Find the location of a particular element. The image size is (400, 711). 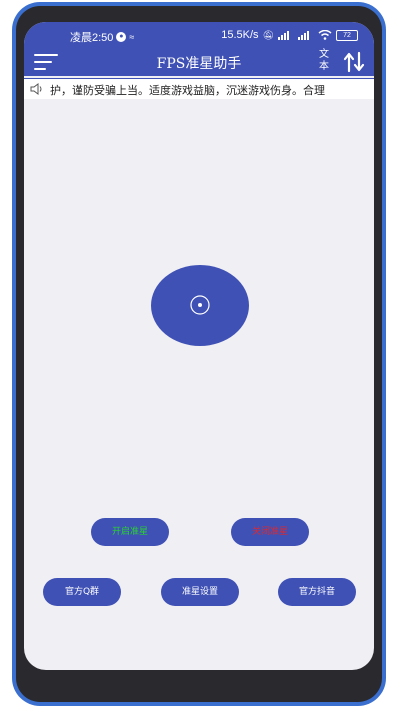

battery-icon: 72 is located at coordinates (347, 35).